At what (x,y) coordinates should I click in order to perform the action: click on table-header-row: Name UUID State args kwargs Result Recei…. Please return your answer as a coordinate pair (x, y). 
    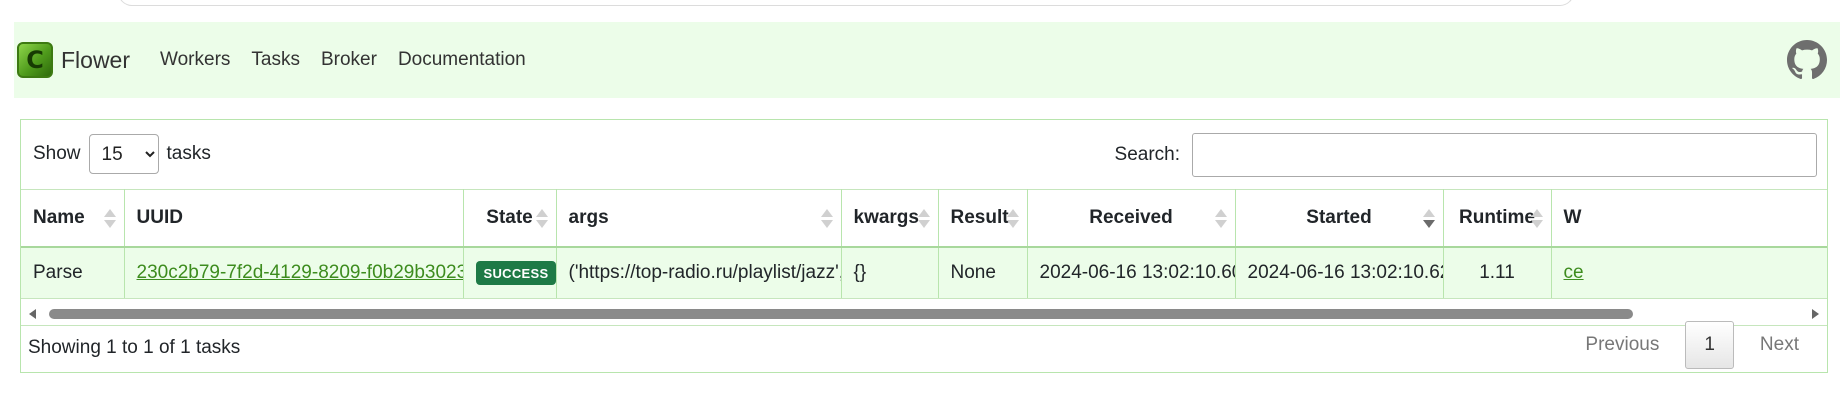
    Looking at the image, I should click on (924, 218).